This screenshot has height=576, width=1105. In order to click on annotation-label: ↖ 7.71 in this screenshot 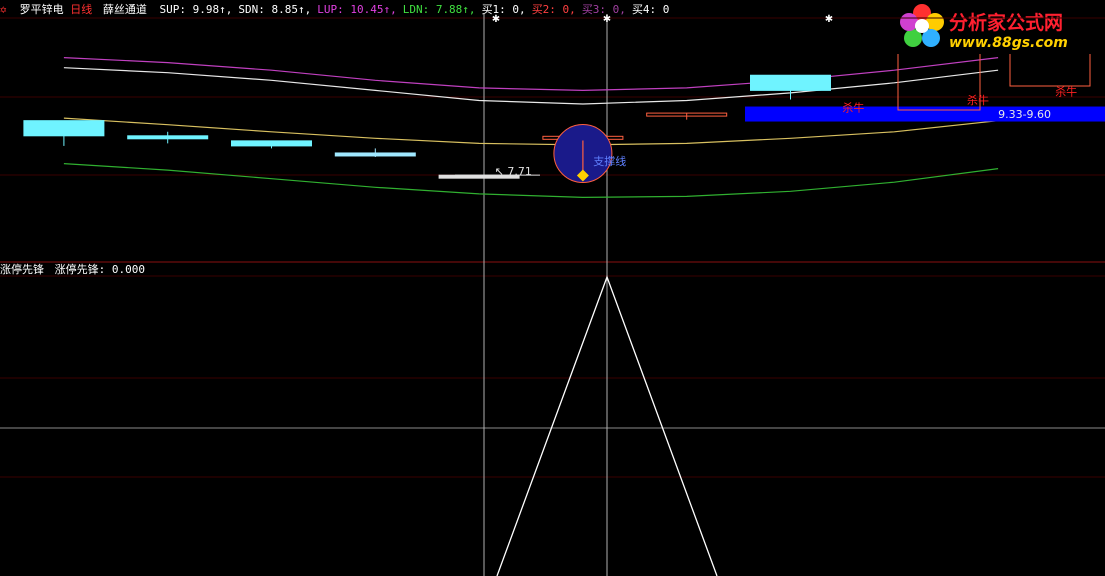, I will do `click(513, 171)`.